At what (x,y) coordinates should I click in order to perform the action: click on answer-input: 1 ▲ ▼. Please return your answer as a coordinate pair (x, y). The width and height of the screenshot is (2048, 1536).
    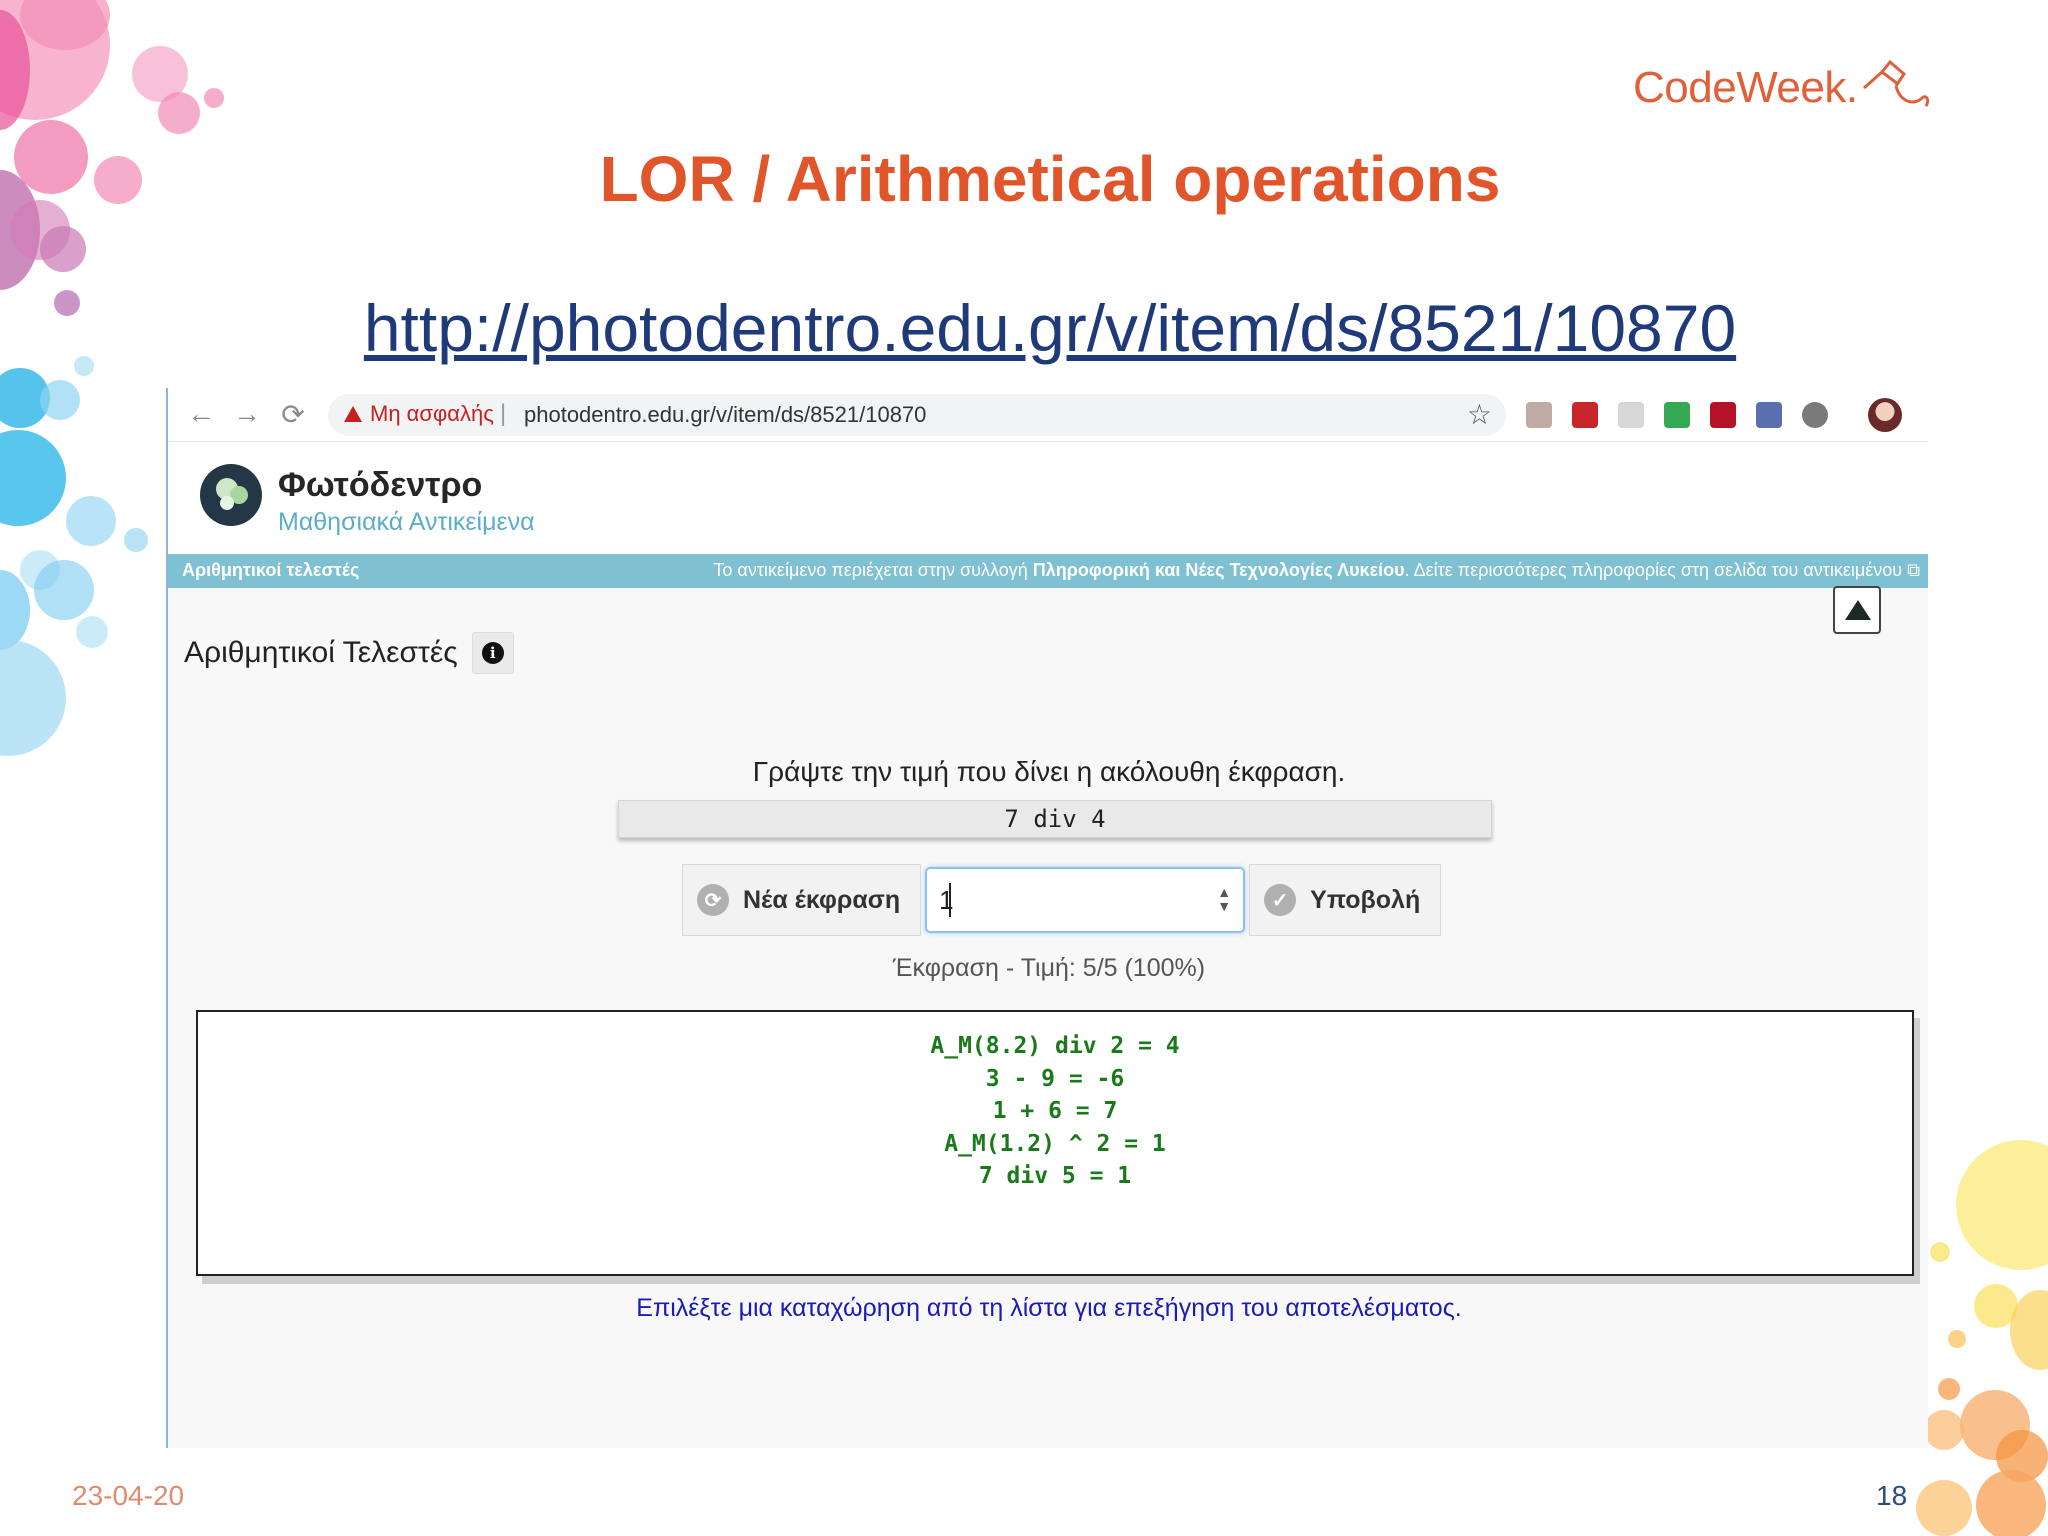
    Looking at the image, I should click on (1085, 900).